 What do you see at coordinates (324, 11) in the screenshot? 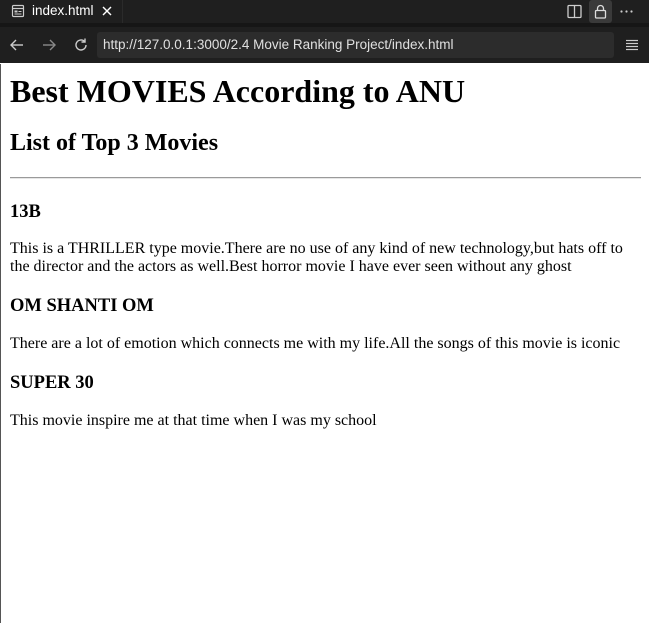
I see `tab-bar: index.html` at bounding box center [324, 11].